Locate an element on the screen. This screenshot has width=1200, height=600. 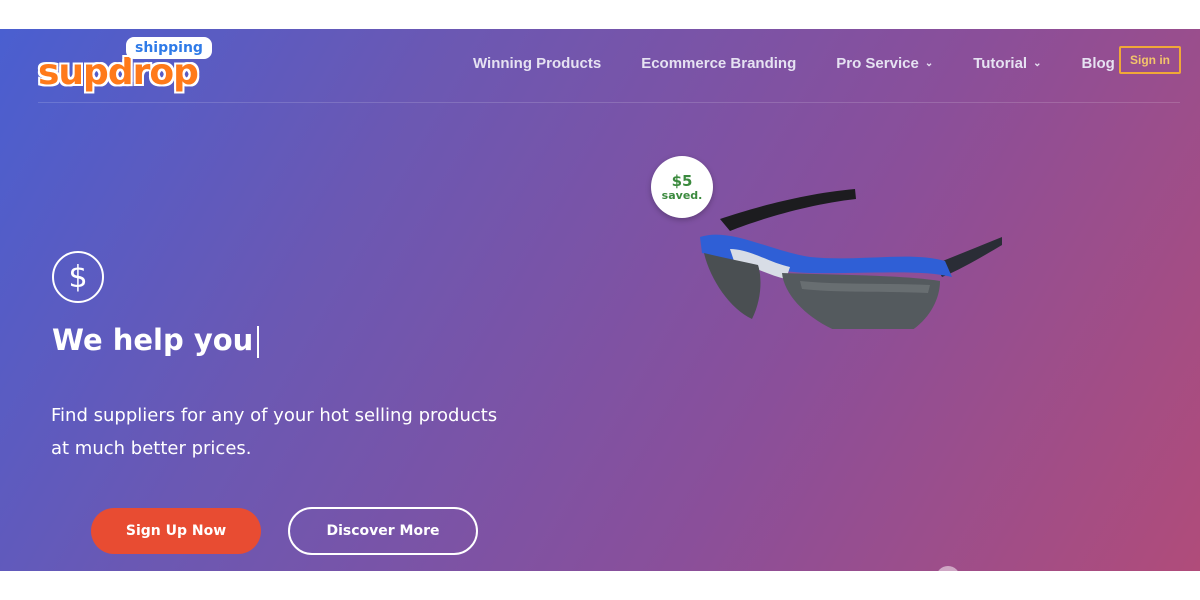
nav-blog: Blog is located at coordinates (1097, 63).